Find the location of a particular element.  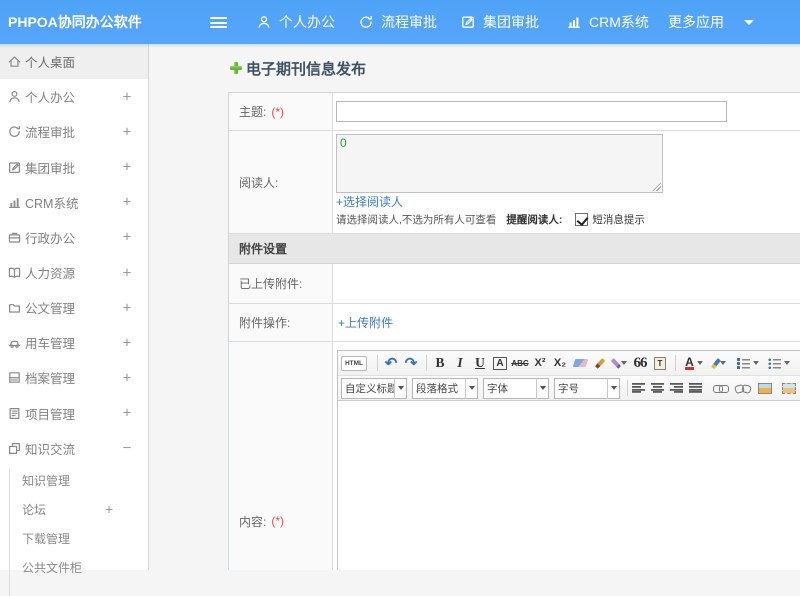

sidebar-sublist: 知识管理论坛 + 下载管理 公共文件柜 is located at coordinates (74, 531).